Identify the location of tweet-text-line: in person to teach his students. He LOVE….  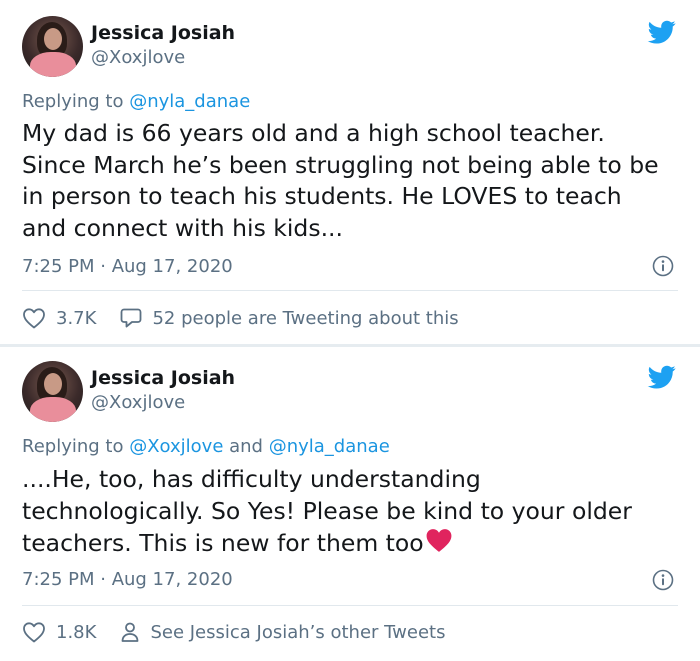
(322, 196).